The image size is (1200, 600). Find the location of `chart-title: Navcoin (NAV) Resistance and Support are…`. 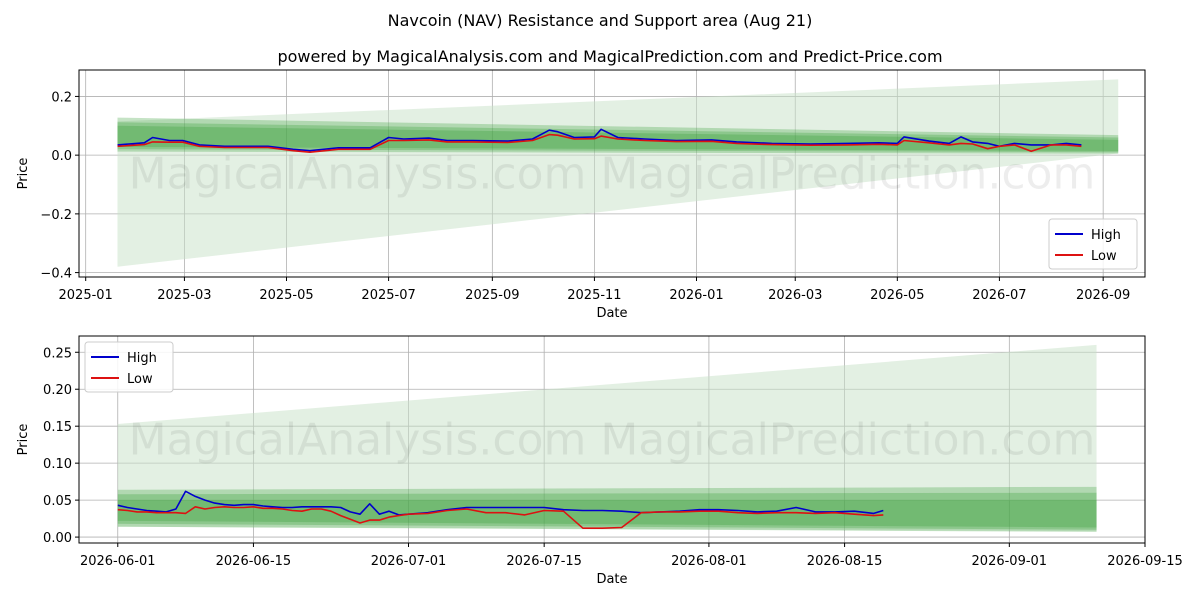

chart-title: Navcoin (NAV) Resistance and Support are… is located at coordinates (600, 20).